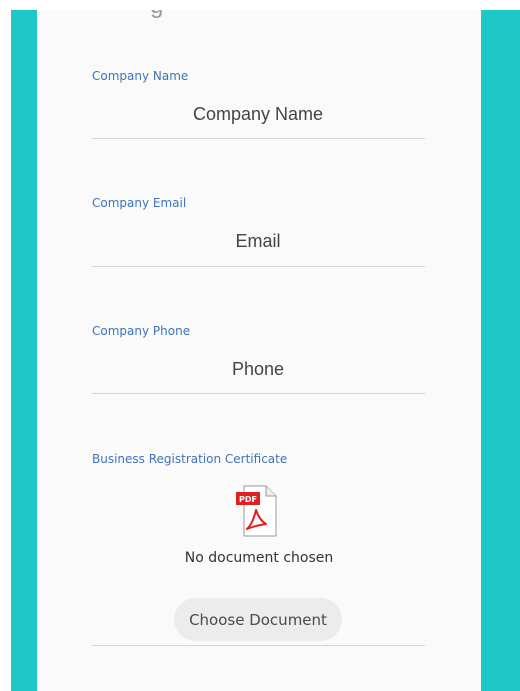 The image size is (520, 691). I want to click on pdf-icon: PDF, so click(256, 511).